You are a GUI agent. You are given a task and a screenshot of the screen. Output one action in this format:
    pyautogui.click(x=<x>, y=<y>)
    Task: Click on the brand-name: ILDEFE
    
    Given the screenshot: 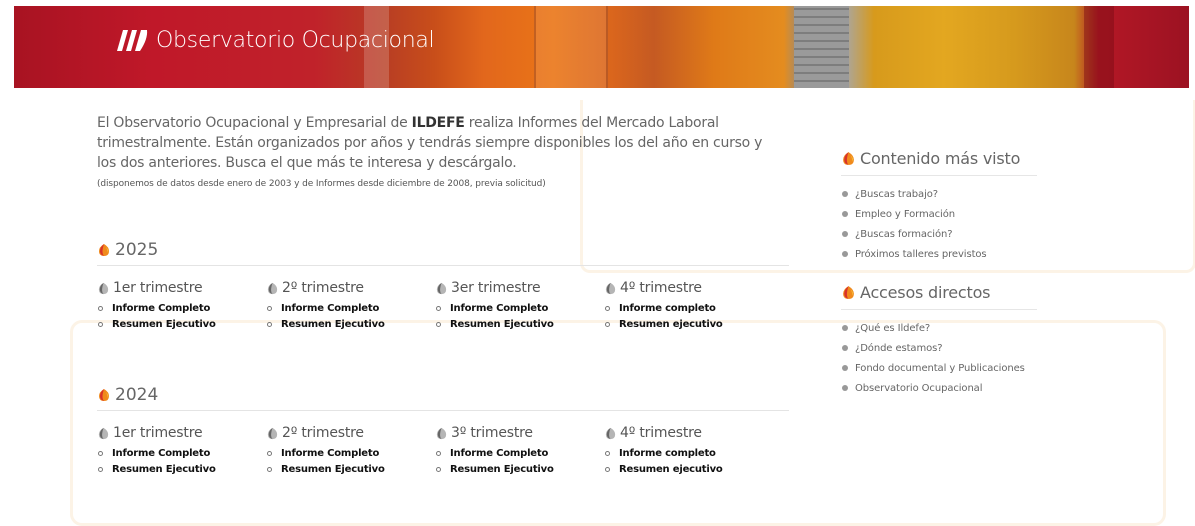 What is the action you would take?
    pyautogui.click(x=438, y=123)
    